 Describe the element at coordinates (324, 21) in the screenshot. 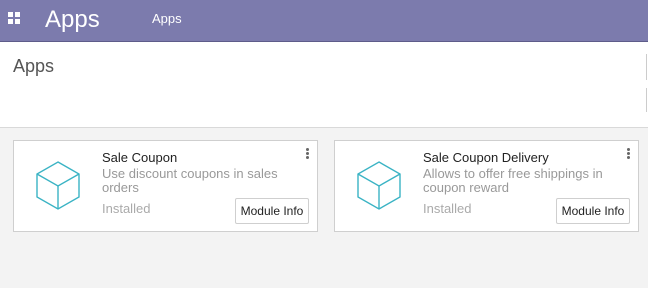

I see `top-navbar: Apps Apps` at that location.